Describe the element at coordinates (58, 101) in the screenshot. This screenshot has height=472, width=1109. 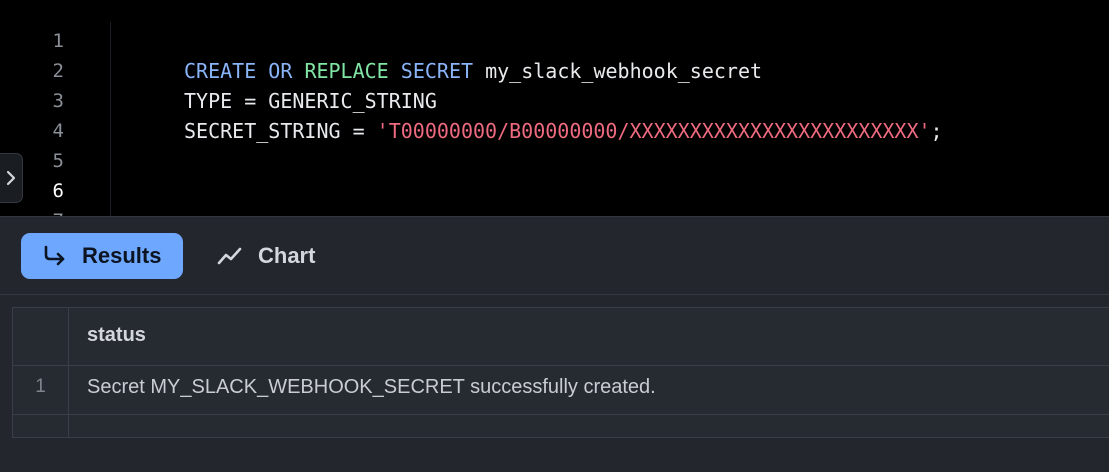
I see `line-number: 3` at that location.